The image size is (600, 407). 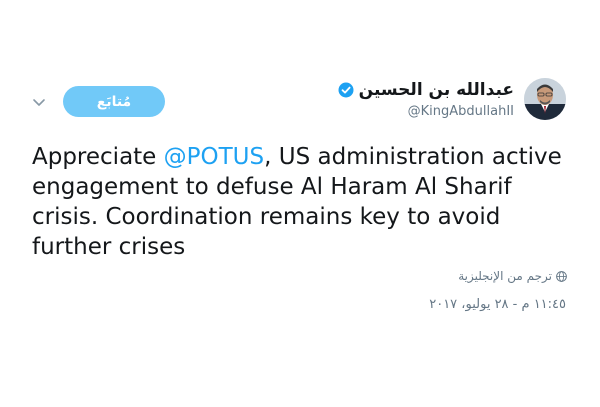 I want to click on mention-link: @POTUS, so click(x=214, y=157).